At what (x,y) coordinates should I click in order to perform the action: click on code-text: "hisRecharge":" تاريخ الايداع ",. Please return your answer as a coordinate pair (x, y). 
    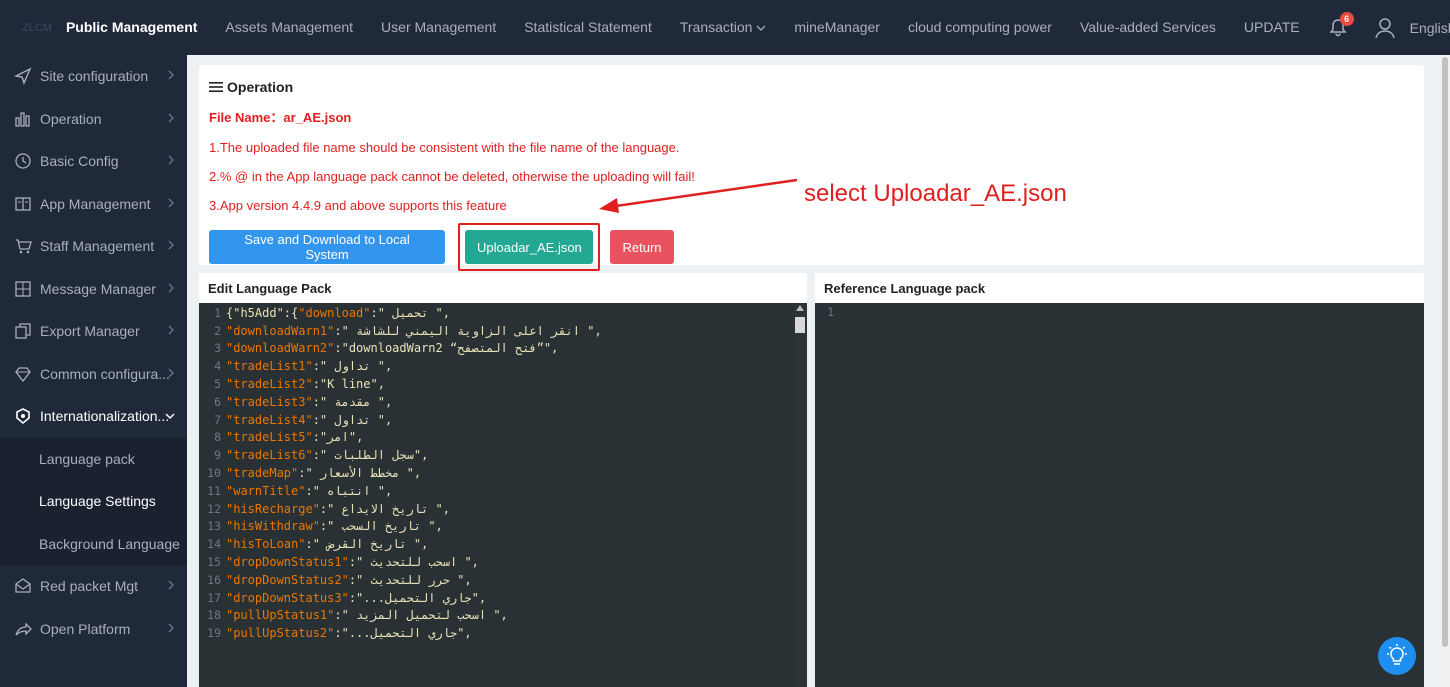
    Looking at the image, I should click on (338, 509).